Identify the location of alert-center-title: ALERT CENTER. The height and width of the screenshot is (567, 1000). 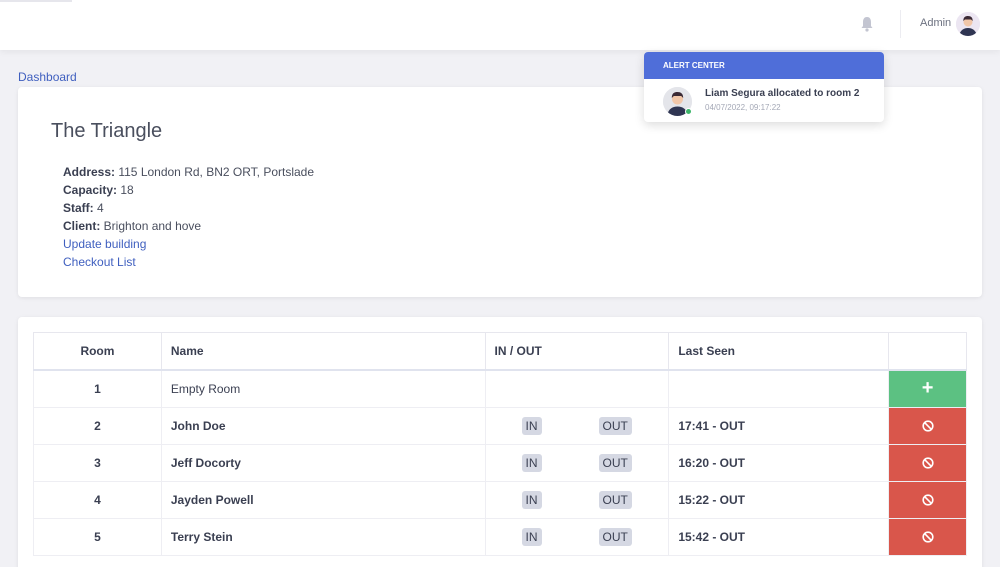
(764, 65).